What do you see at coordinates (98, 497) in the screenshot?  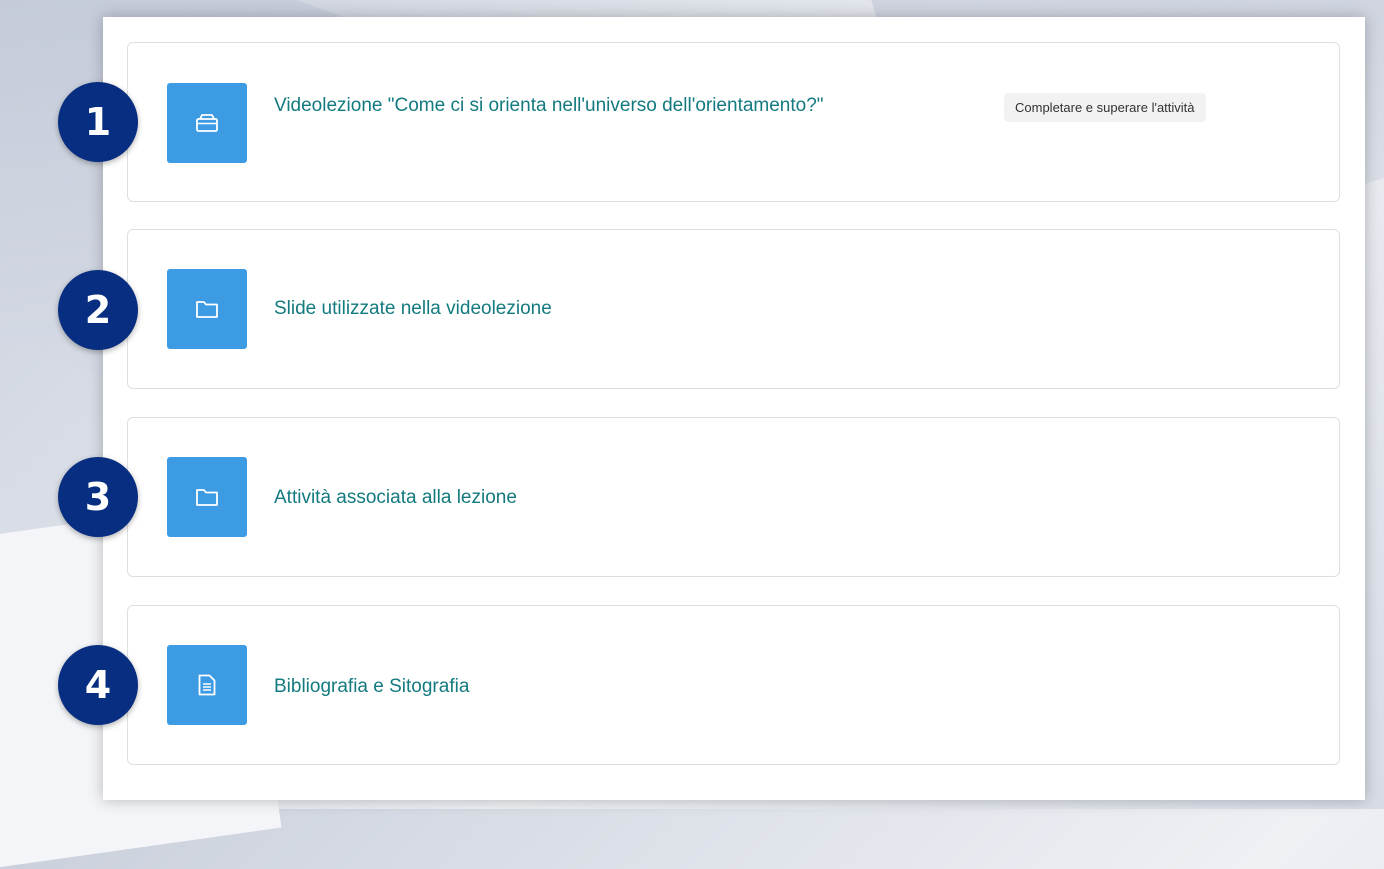 I see `step-number-marker: 3` at bounding box center [98, 497].